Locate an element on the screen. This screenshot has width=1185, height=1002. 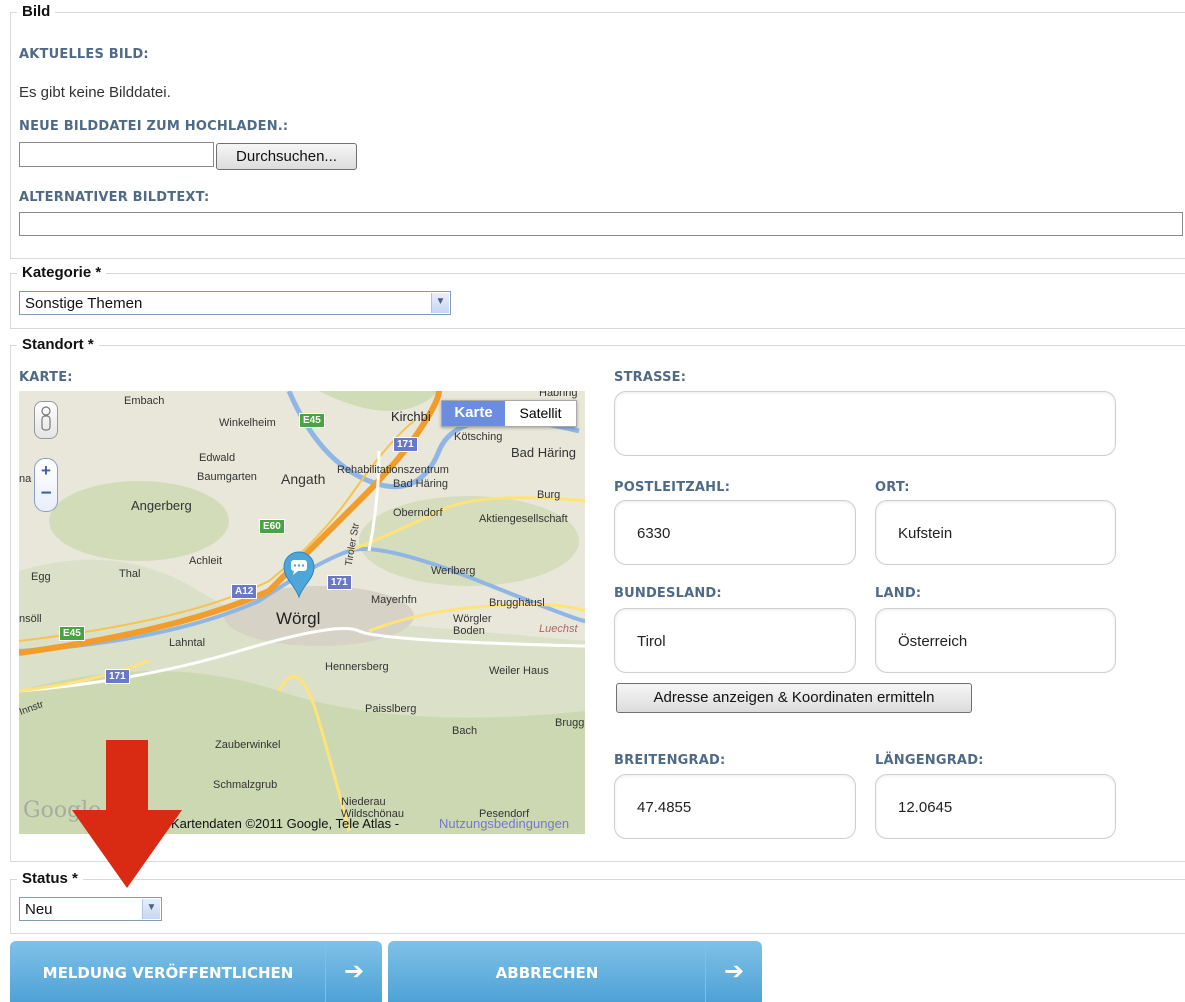
map-place: Burg is located at coordinates (549, 495).